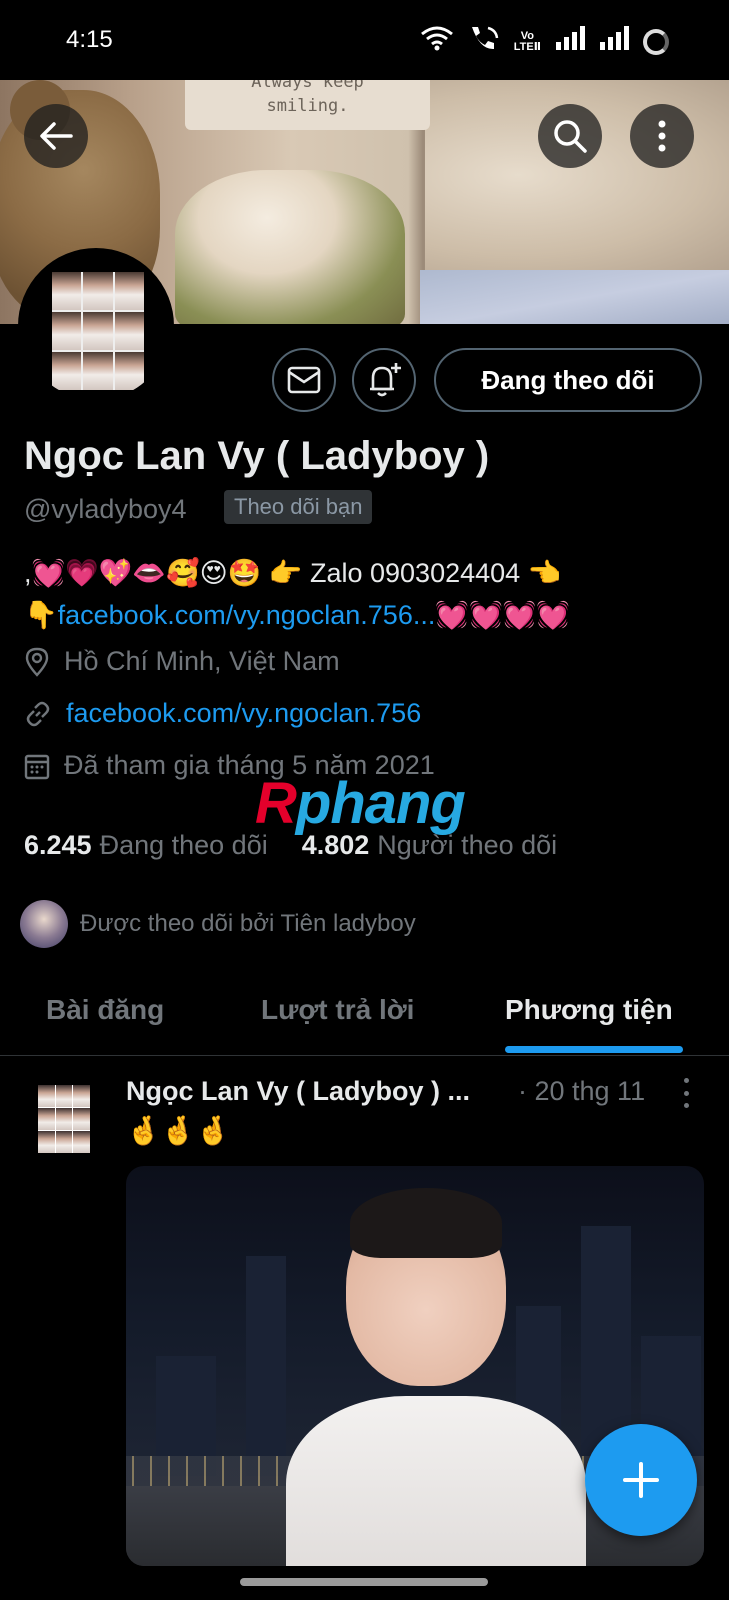  Describe the element at coordinates (257, 456) in the screenshot. I see `profile-name: Ngọc Lan Vy ( Ladyboy )` at that location.